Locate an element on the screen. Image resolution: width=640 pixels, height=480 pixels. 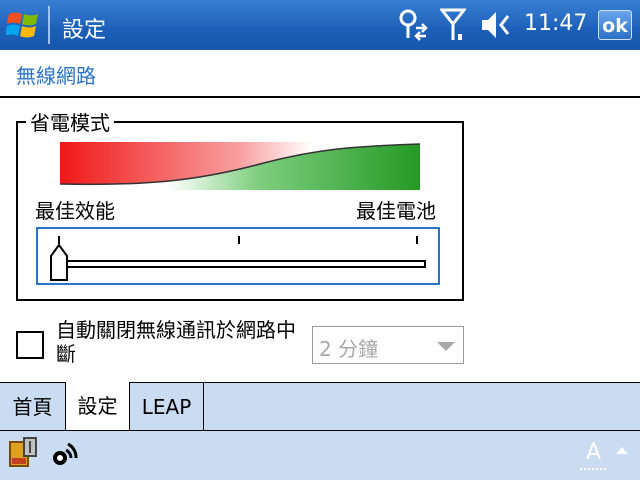
battery-label: 最佳電池 is located at coordinates (396, 211).